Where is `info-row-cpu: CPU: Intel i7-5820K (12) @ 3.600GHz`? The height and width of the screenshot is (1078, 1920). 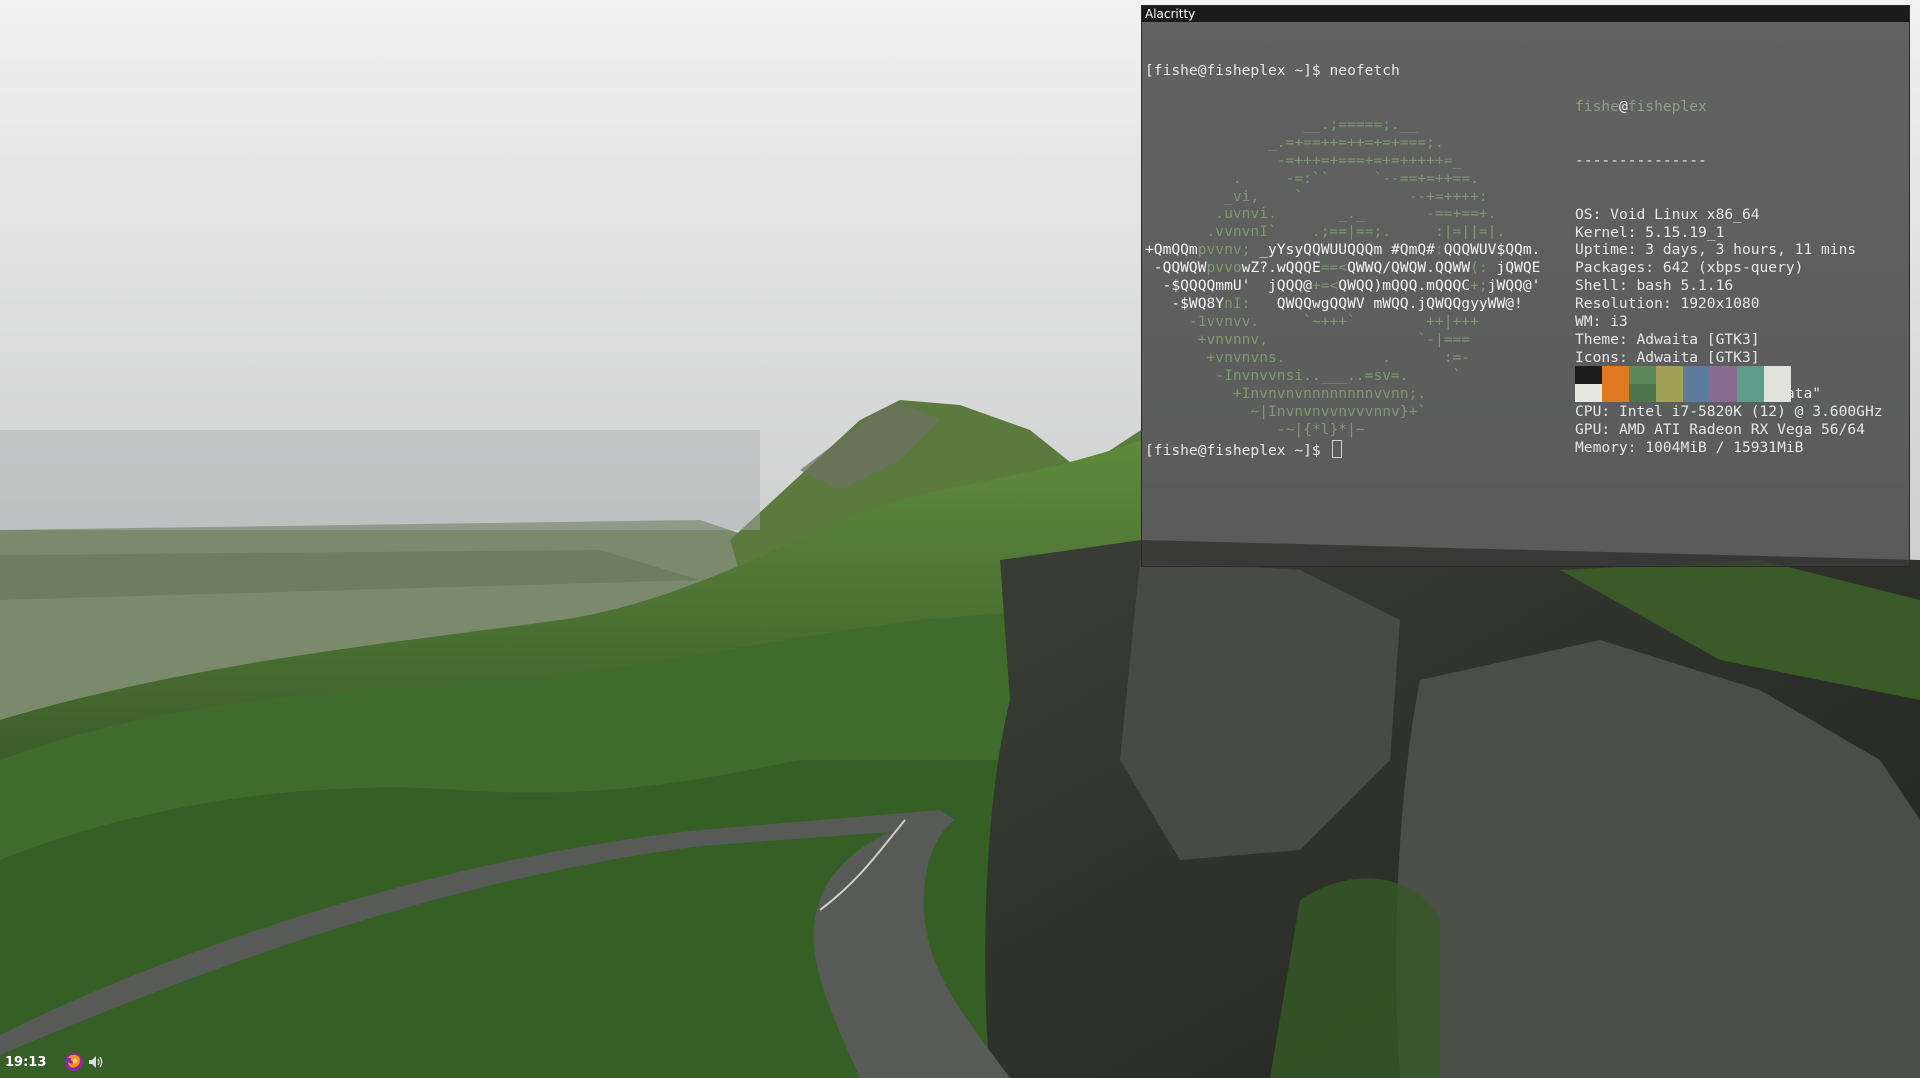 info-row-cpu: CPU: Intel i7-5820K (12) @ 3.600GHz is located at coordinates (1729, 411).